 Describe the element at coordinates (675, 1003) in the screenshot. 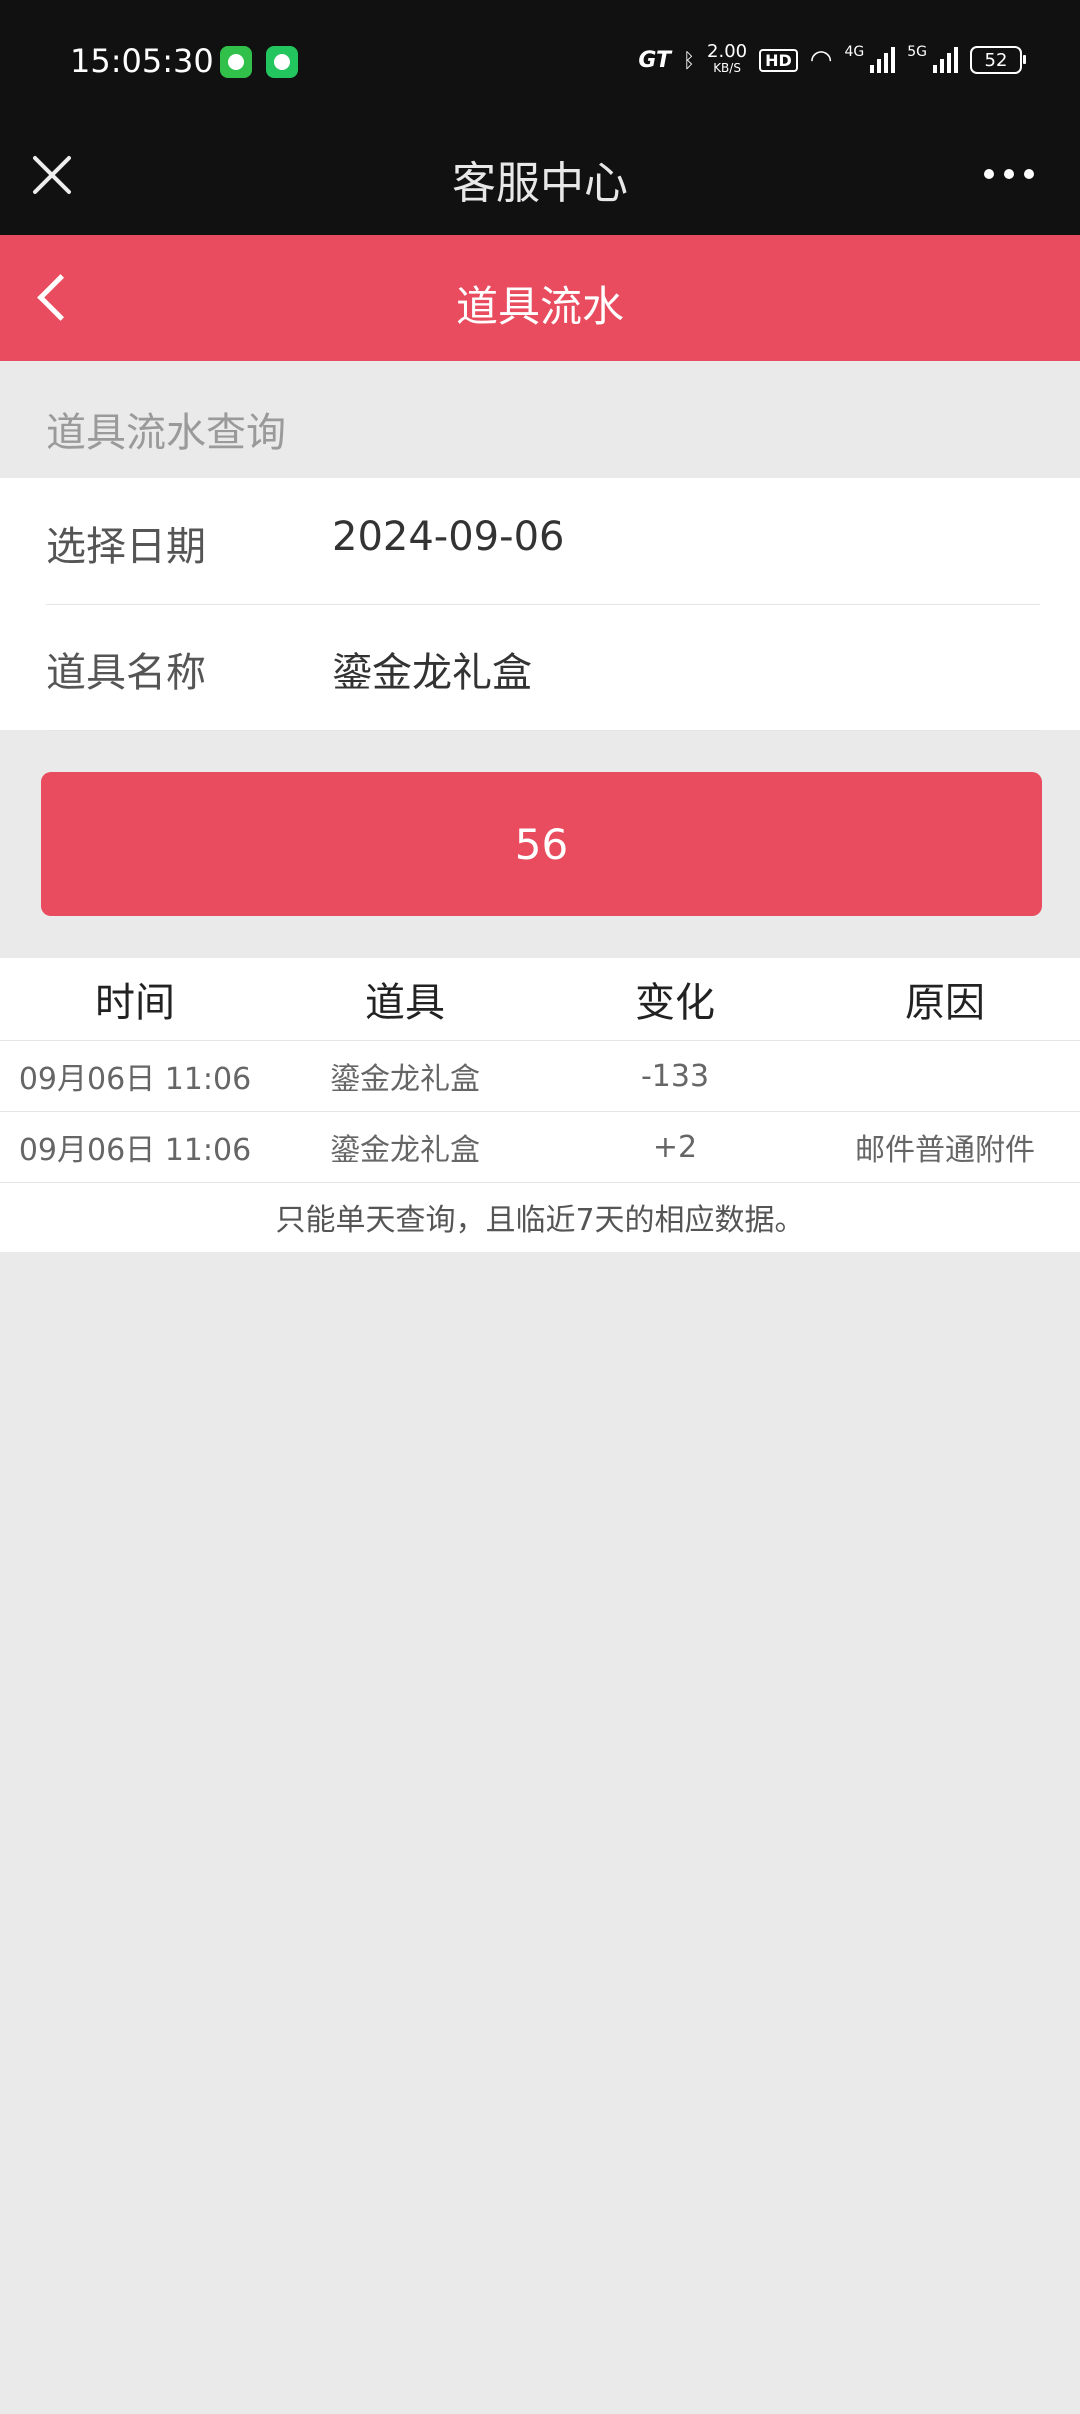

I see `header-change: 变化` at that location.